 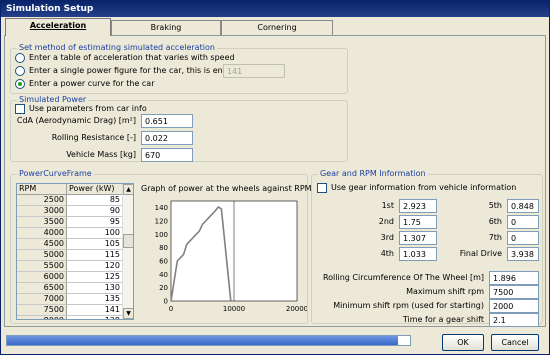 I want to click on gear-4th-field: 1.033, so click(x=418, y=254).